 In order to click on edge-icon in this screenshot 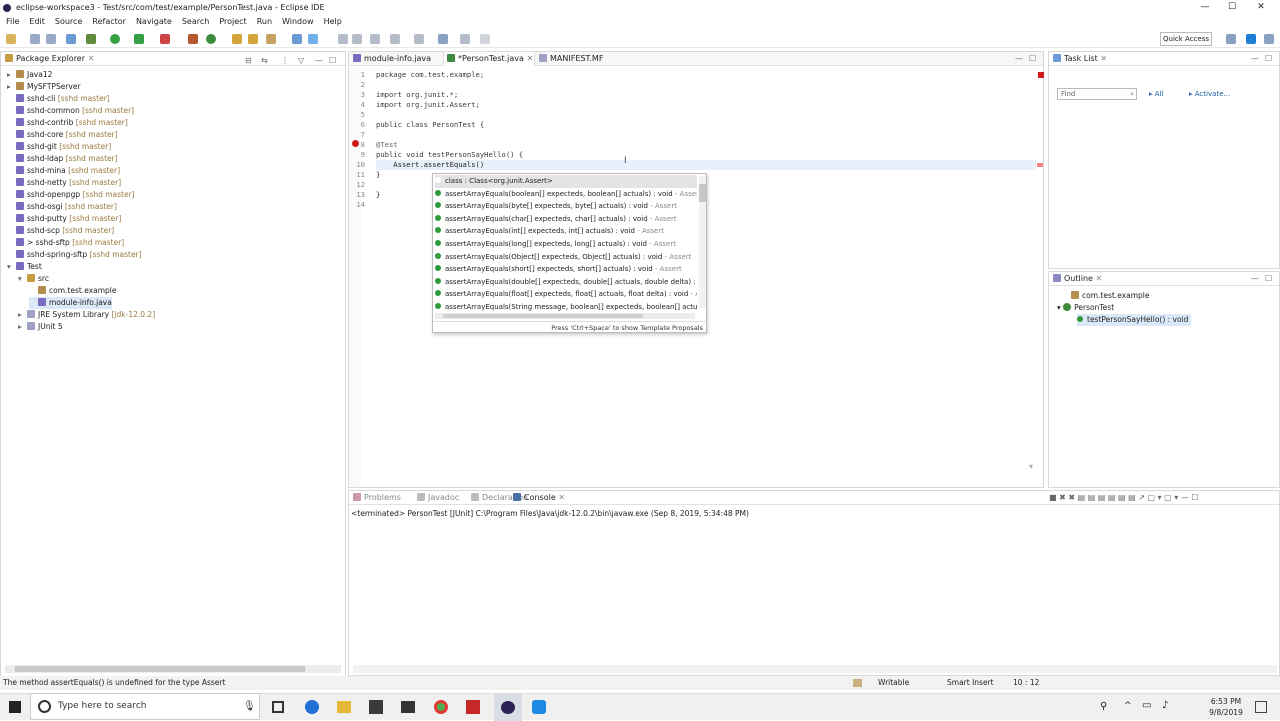, I will do `click(312, 707)`.